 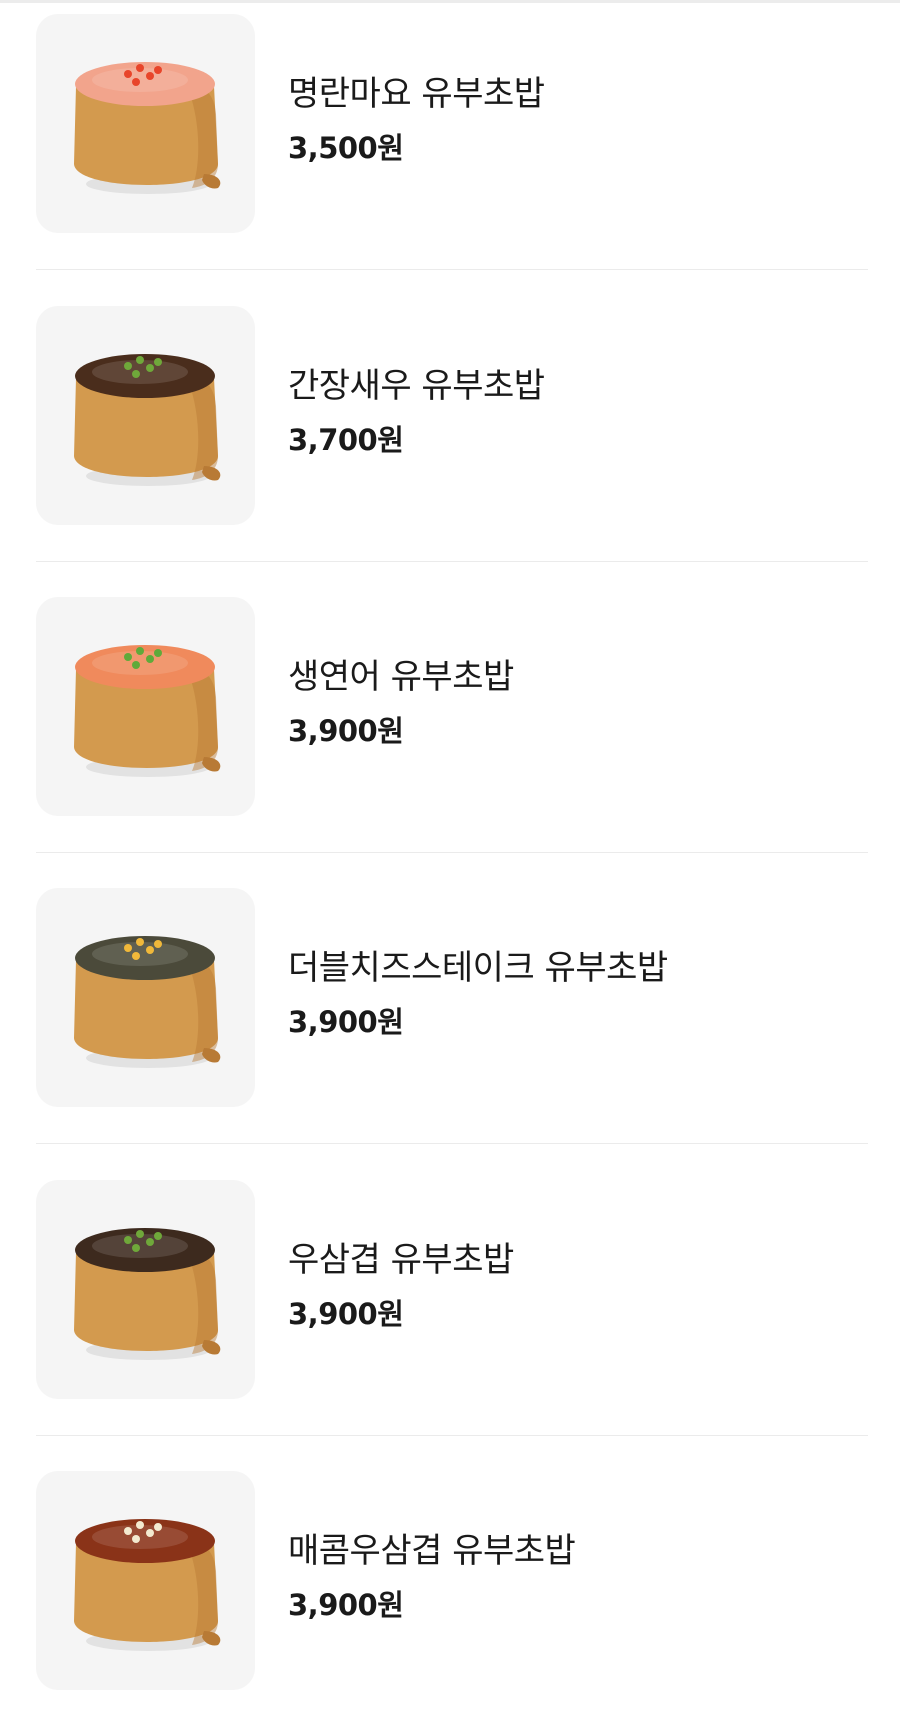 What do you see at coordinates (452, 998) in the screenshot?
I see `menu-item: 더블치즈스테이크 유부초밥 3,900원` at bounding box center [452, 998].